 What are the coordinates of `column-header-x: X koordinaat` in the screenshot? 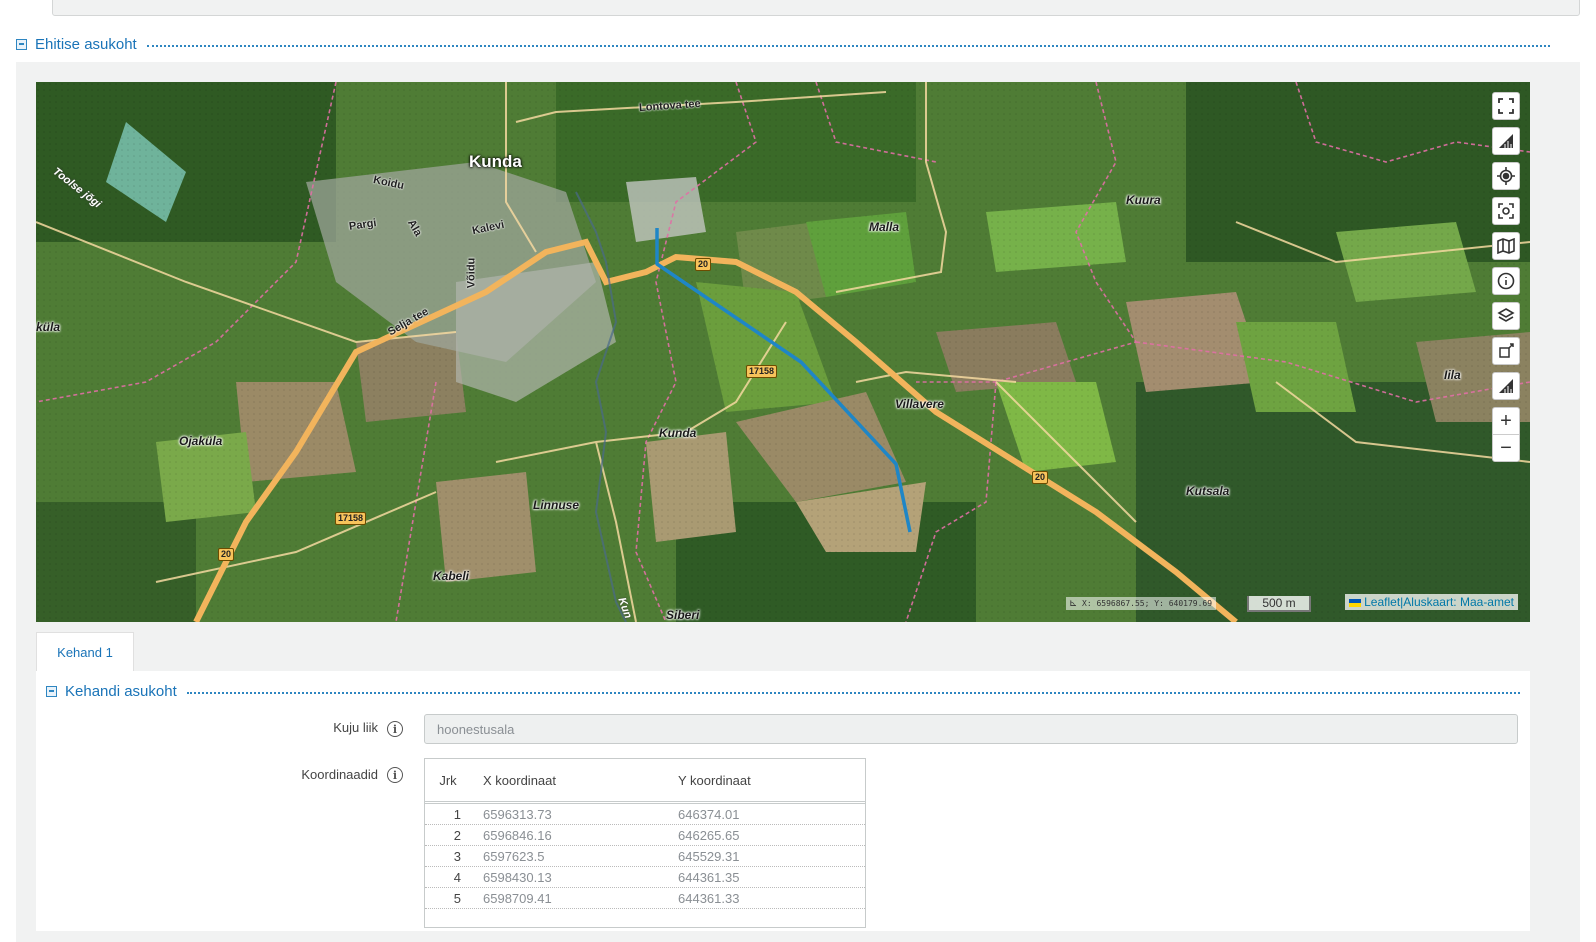 It's located at (519, 780).